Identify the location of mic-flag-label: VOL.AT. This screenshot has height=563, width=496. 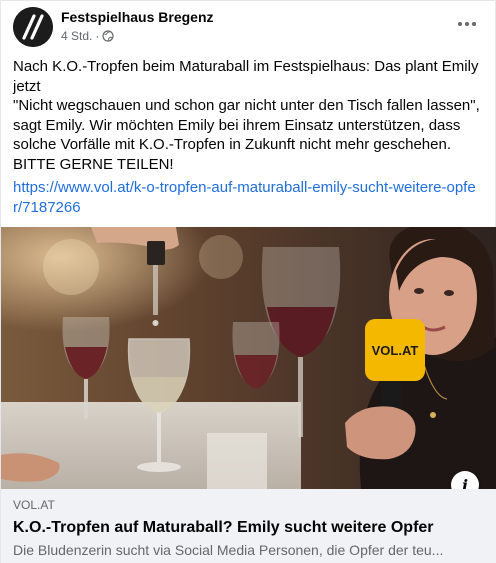
(395, 350).